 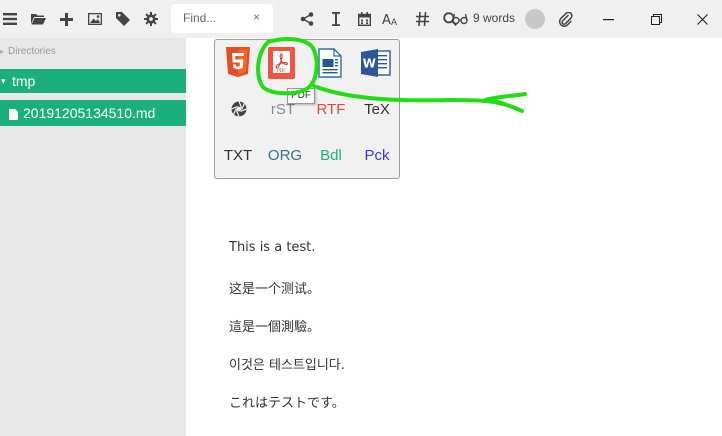 I want to click on svg-text: PDF, so click(x=281, y=71).